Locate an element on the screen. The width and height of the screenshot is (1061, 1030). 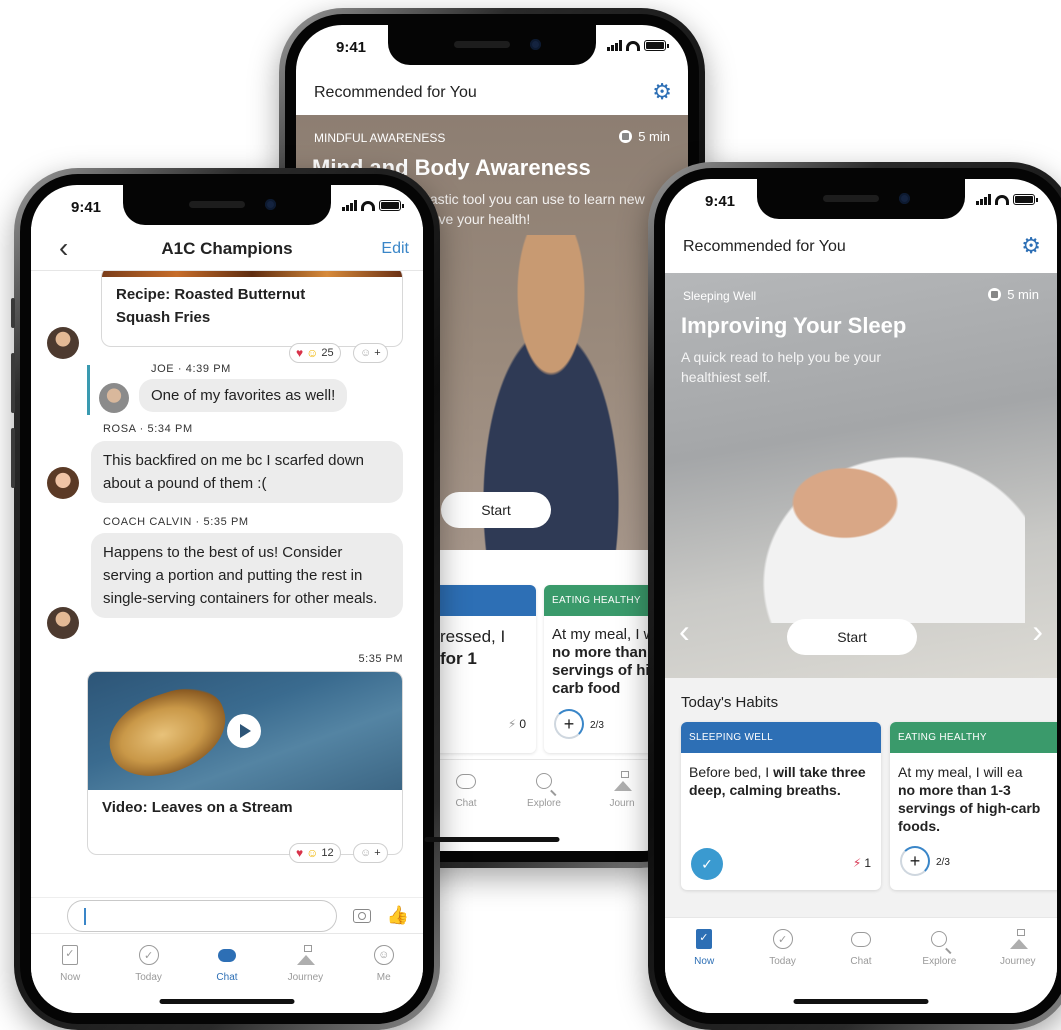
edit-button: Edit is located at coordinates (395, 249).